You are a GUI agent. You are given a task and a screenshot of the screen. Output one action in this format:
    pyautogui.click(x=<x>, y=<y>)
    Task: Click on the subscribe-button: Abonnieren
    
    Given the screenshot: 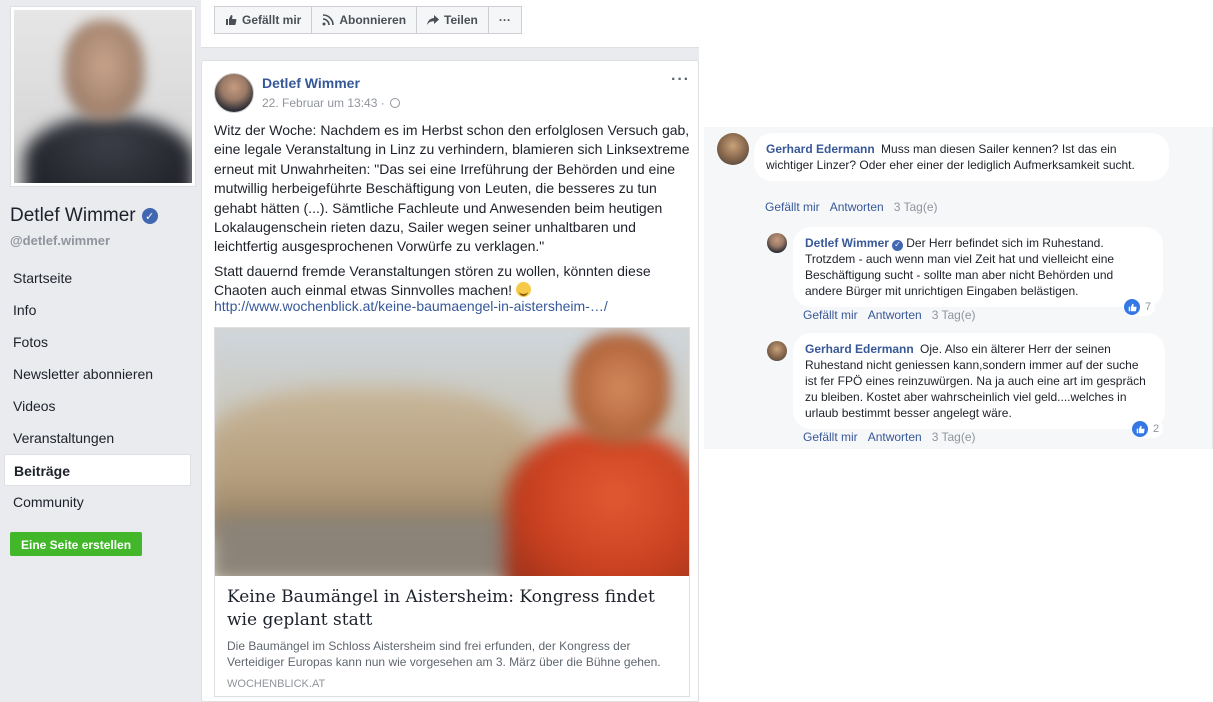 What is the action you would take?
    pyautogui.click(x=364, y=20)
    